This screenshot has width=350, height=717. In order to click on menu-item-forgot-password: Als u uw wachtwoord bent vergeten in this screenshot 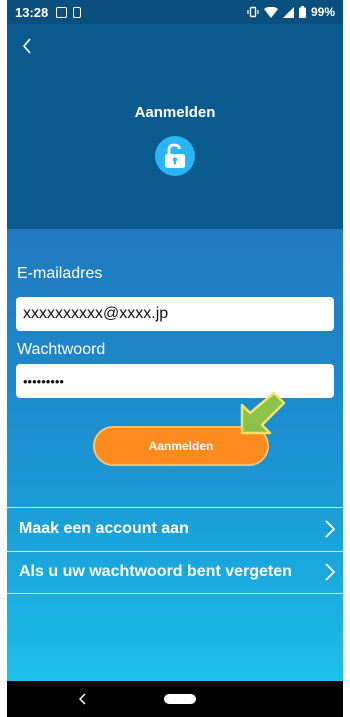, I will do `click(175, 572)`.